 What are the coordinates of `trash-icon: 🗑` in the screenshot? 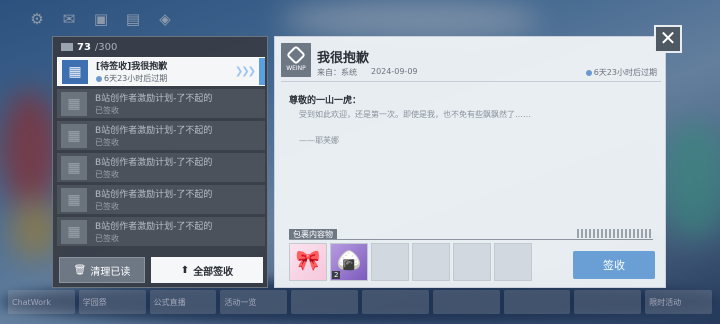 It's located at (80, 270).